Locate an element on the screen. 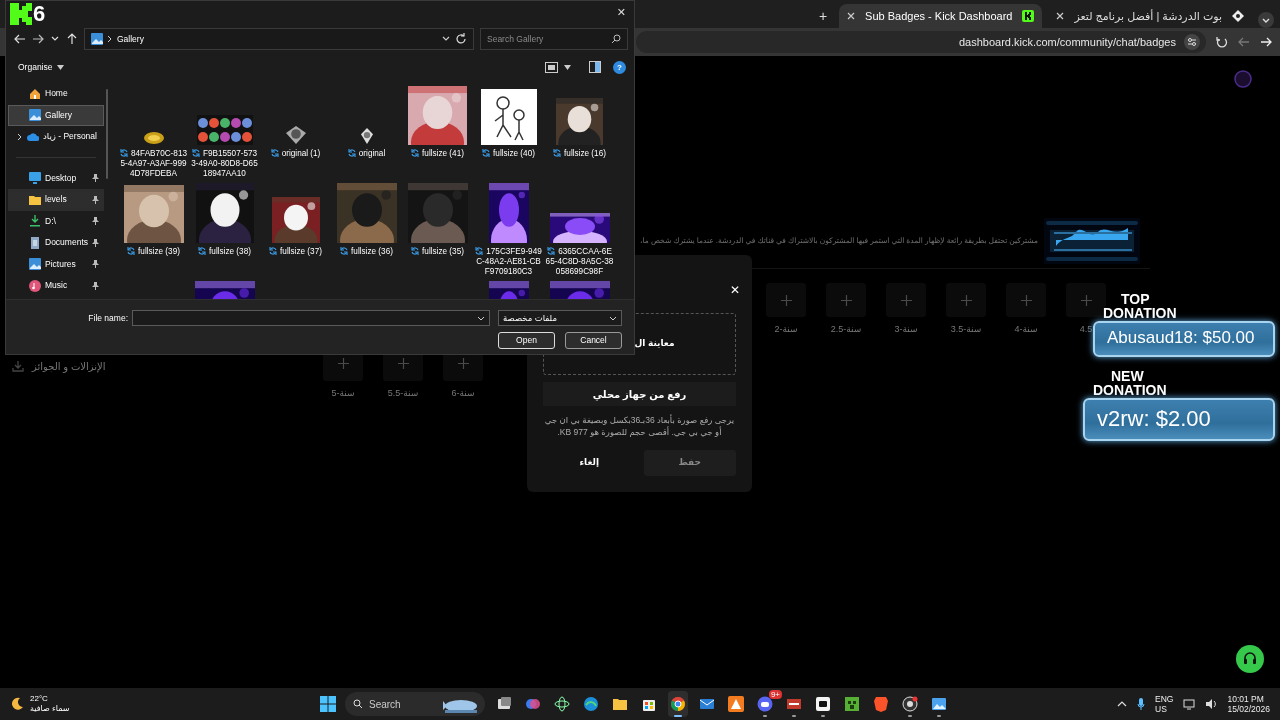 The image size is (1280, 720). monitor-icon is located at coordinates (1189, 704).